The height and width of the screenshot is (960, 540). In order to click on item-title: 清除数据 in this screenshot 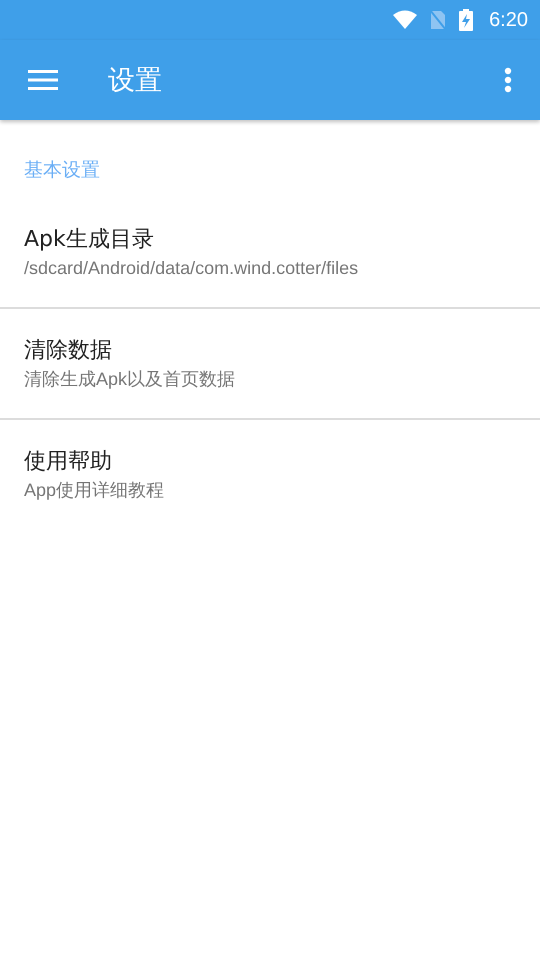, I will do `click(68, 350)`.